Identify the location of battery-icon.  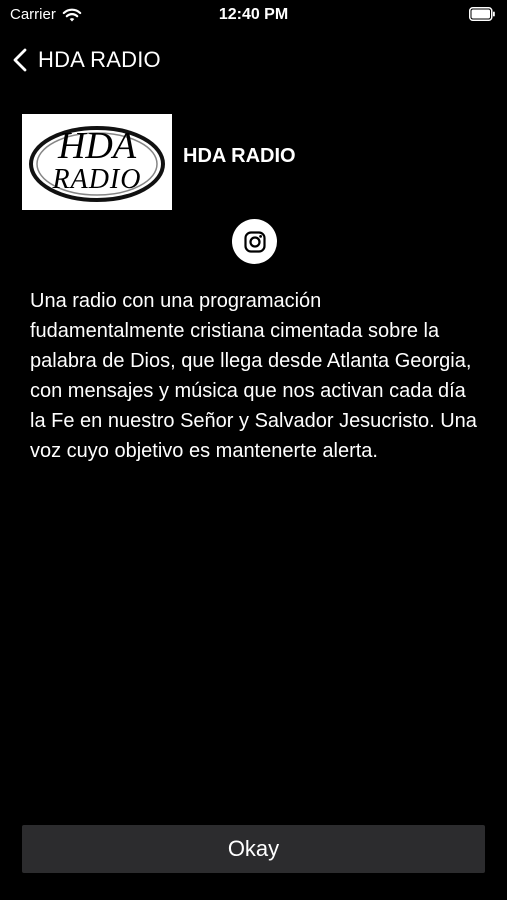
(482, 14).